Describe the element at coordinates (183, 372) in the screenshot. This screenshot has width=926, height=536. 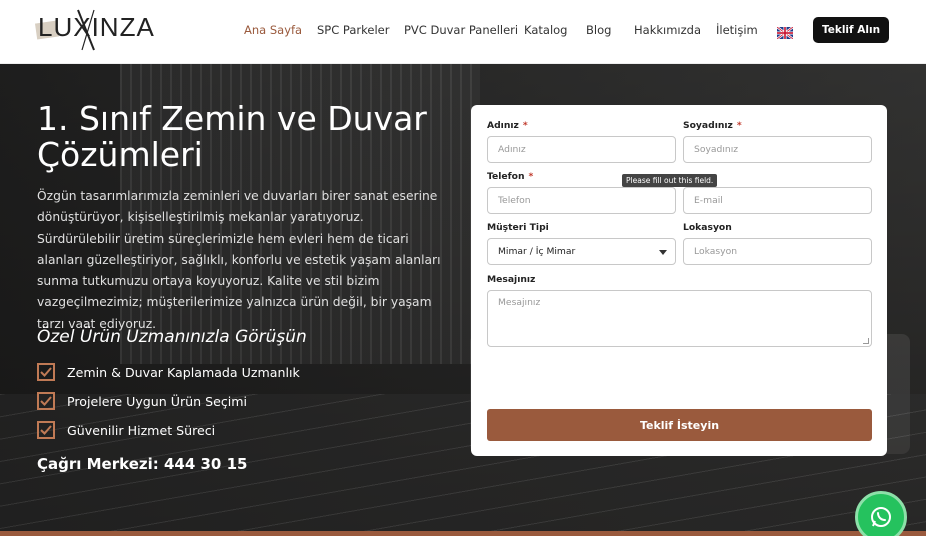
I see `feature-label: Zemin & Duvar Kaplamada Uzmanlık` at that location.